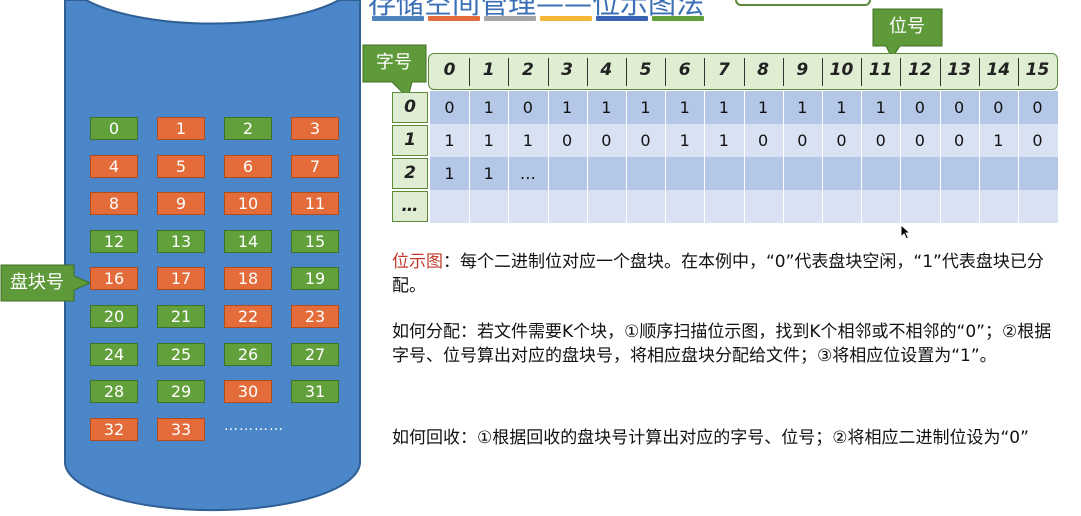  Describe the element at coordinates (488, 70) in the screenshot. I see `bit-header-1: 1` at that location.